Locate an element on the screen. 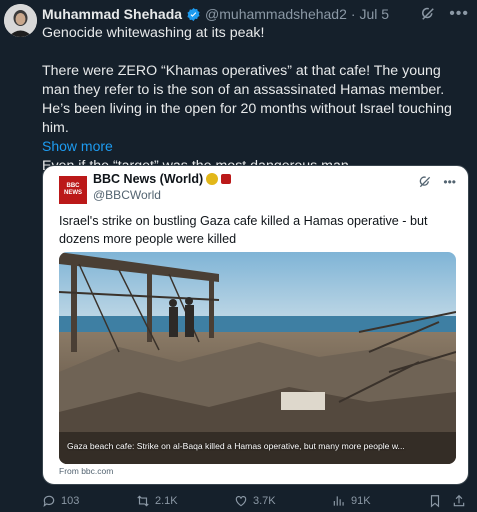  bookmark-button is located at coordinates (435, 501).